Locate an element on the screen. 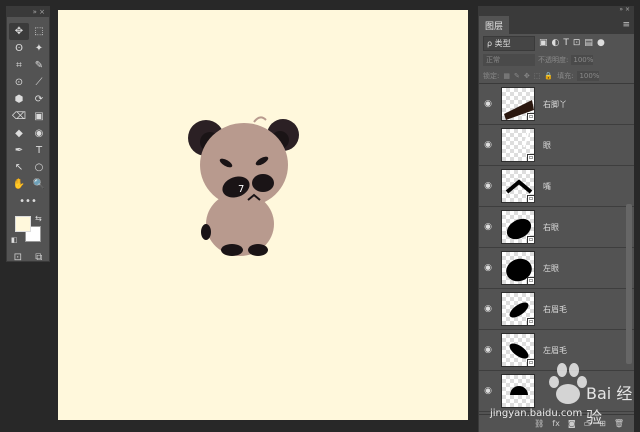  fill-field: 100% is located at coordinates (588, 75).